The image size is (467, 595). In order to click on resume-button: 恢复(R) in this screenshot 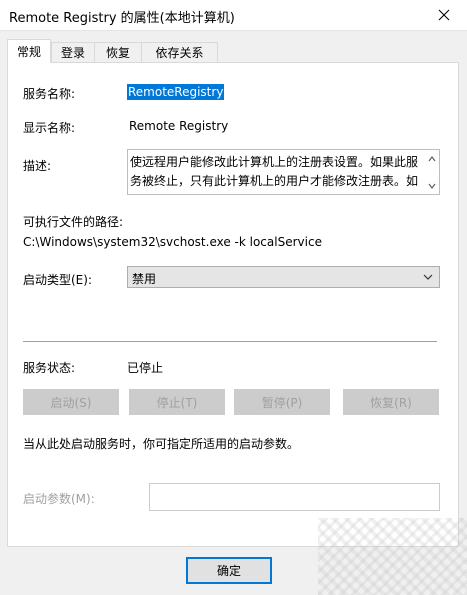, I will do `click(391, 402)`.